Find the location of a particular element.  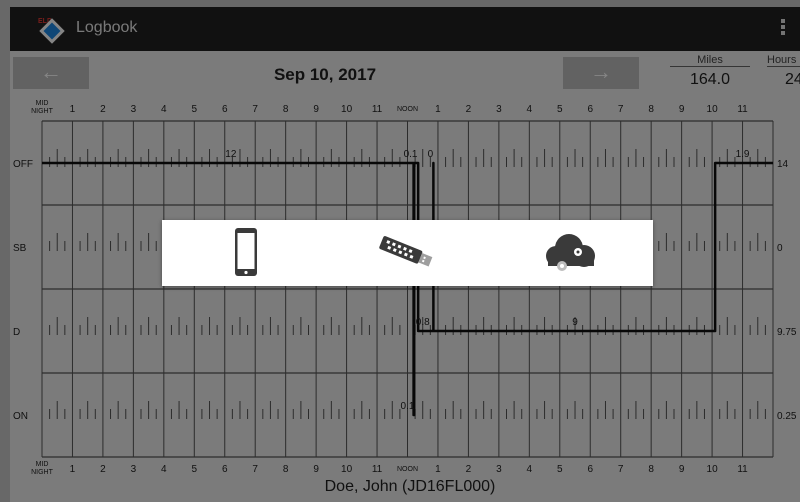

device-option is located at coordinates (244, 253).